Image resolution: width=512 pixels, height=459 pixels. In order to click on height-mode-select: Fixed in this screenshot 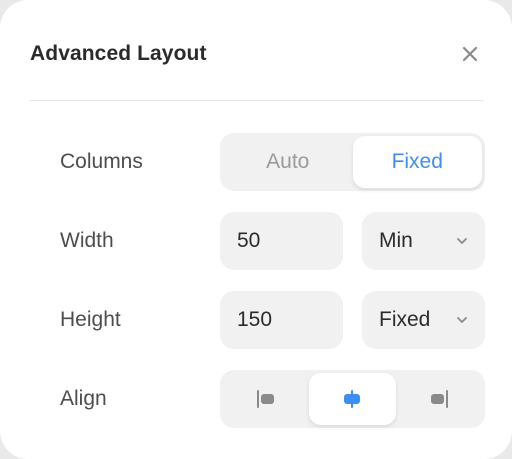, I will do `click(423, 320)`.